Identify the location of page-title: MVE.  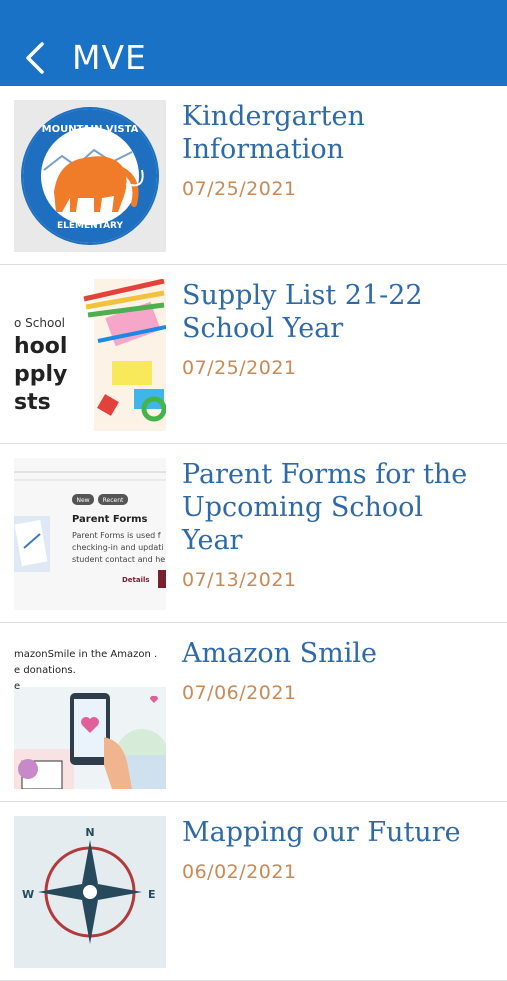
(109, 57).